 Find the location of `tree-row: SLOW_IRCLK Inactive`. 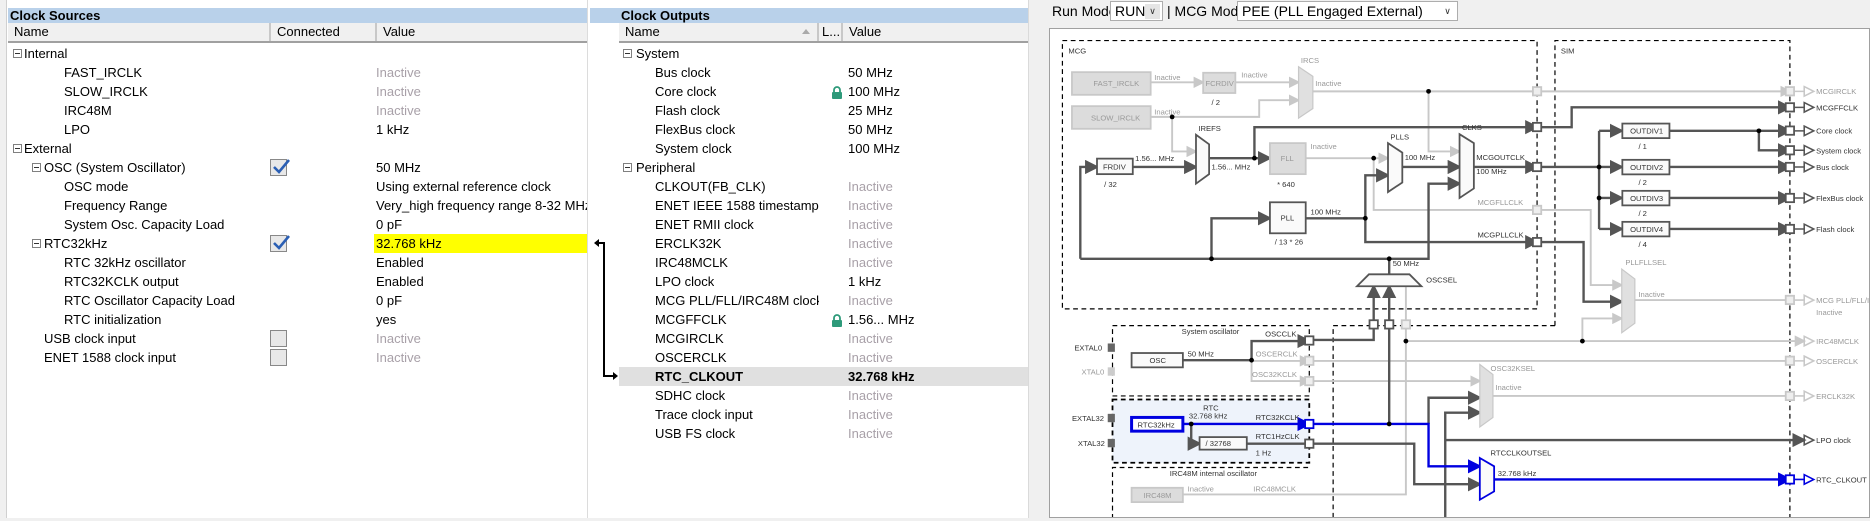

tree-row: SLOW_IRCLK Inactive is located at coordinates (297, 91).